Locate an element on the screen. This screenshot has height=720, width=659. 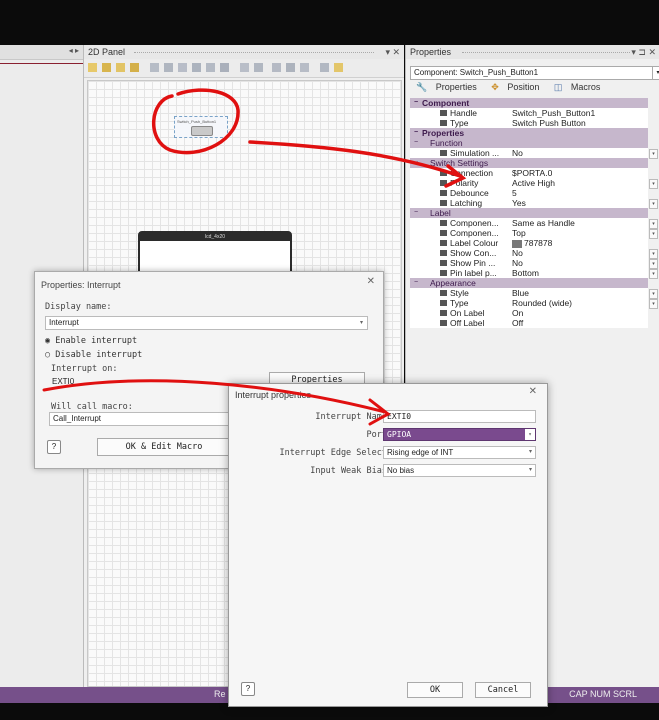
annotation-circle is located at coordinates (196, 121).